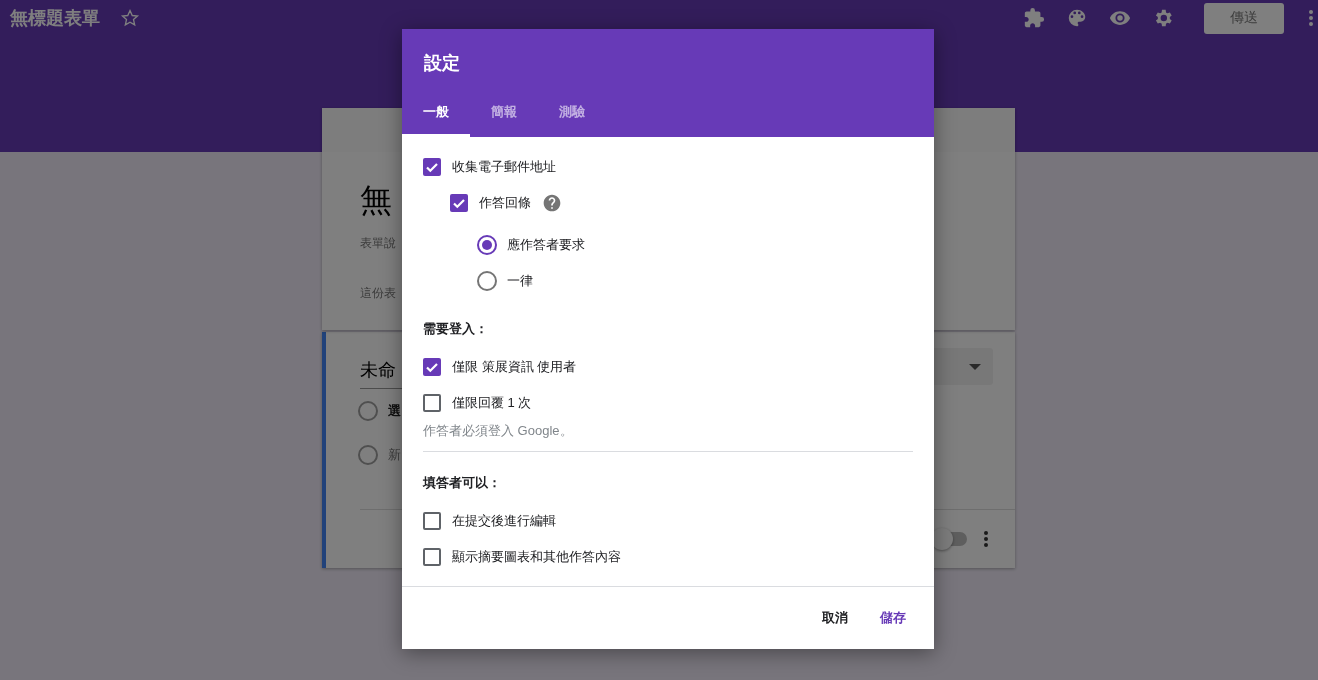 The image size is (1318, 680). I want to click on form-note: 這份表, so click(378, 293).